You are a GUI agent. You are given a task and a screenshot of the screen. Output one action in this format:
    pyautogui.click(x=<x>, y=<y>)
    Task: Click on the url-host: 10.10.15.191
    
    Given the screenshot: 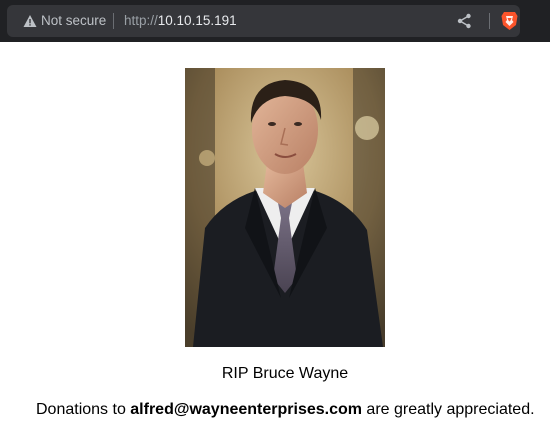 What is the action you would take?
    pyautogui.click(x=197, y=20)
    